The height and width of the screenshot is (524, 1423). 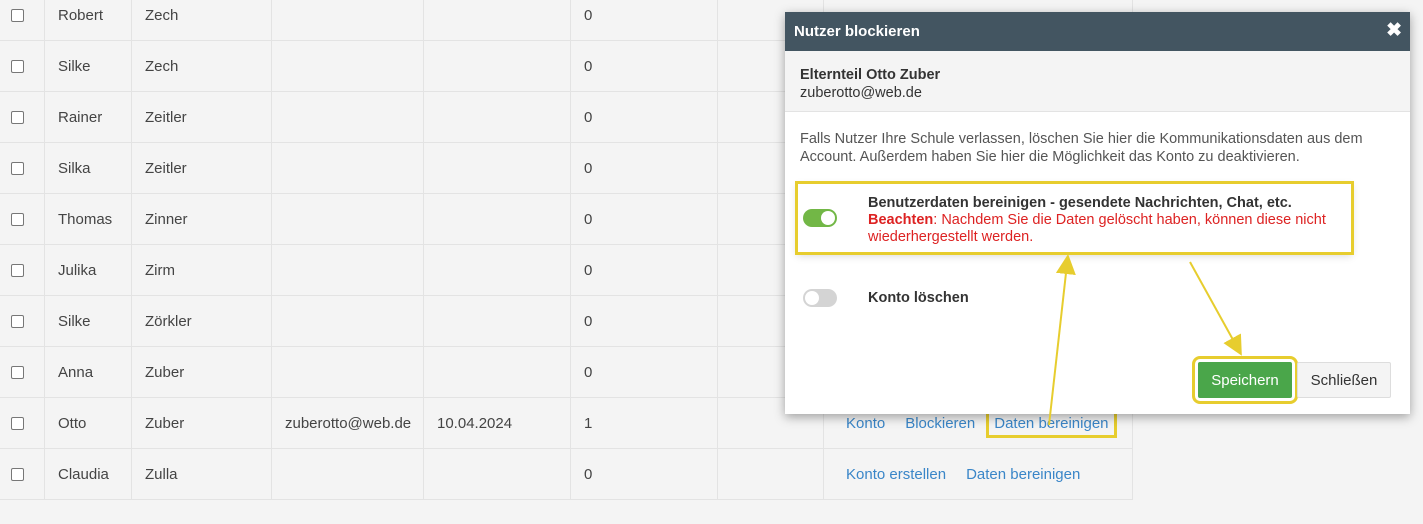 What do you see at coordinates (870, 75) in the screenshot?
I see `user-name: Elternteil Otto Zuber` at bounding box center [870, 75].